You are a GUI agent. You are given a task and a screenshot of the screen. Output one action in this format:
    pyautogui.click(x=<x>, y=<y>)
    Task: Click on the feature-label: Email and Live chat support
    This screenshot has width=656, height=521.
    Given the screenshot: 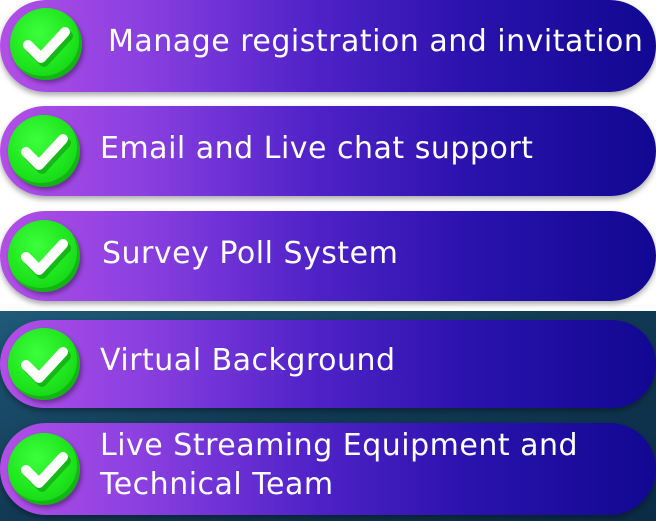 What is the action you would take?
    pyautogui.click(x=317, y=148)
    